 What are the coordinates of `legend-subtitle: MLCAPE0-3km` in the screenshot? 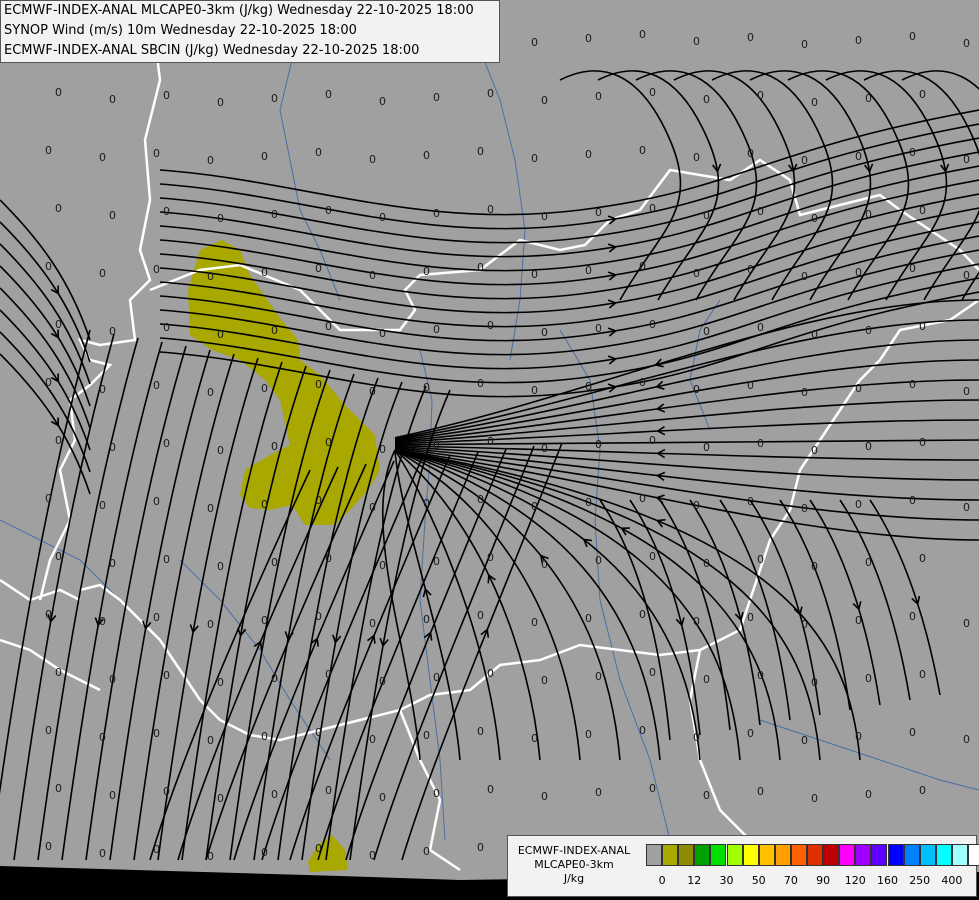 It's located at (574, 864).